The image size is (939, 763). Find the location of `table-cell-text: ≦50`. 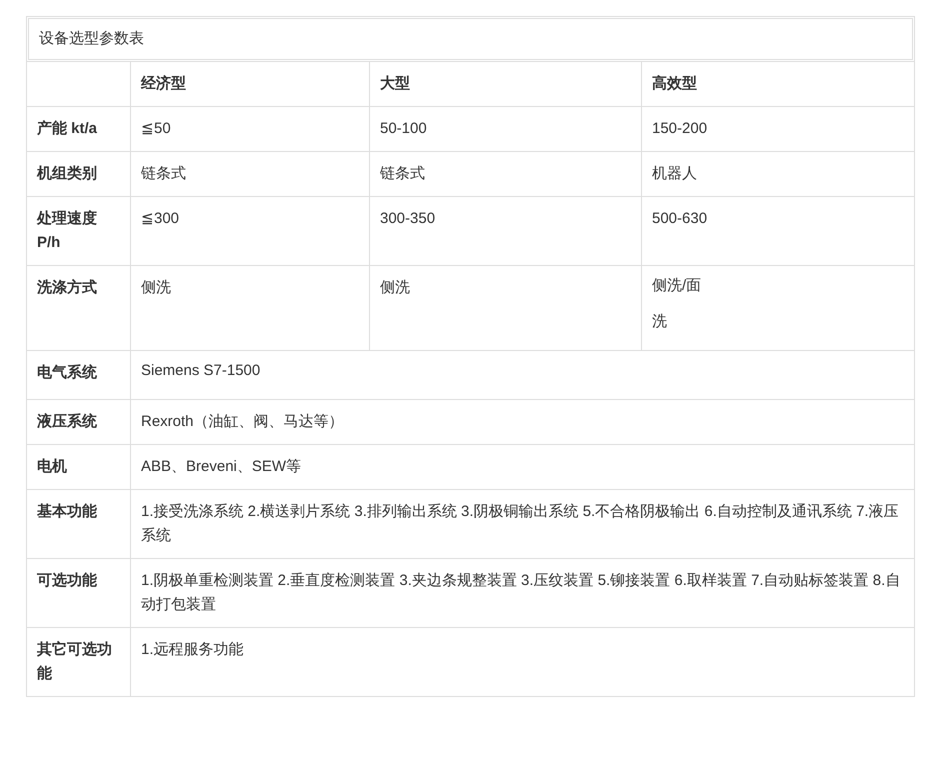

table-cell-text: ≦50 is located at coordinates (156, 128).